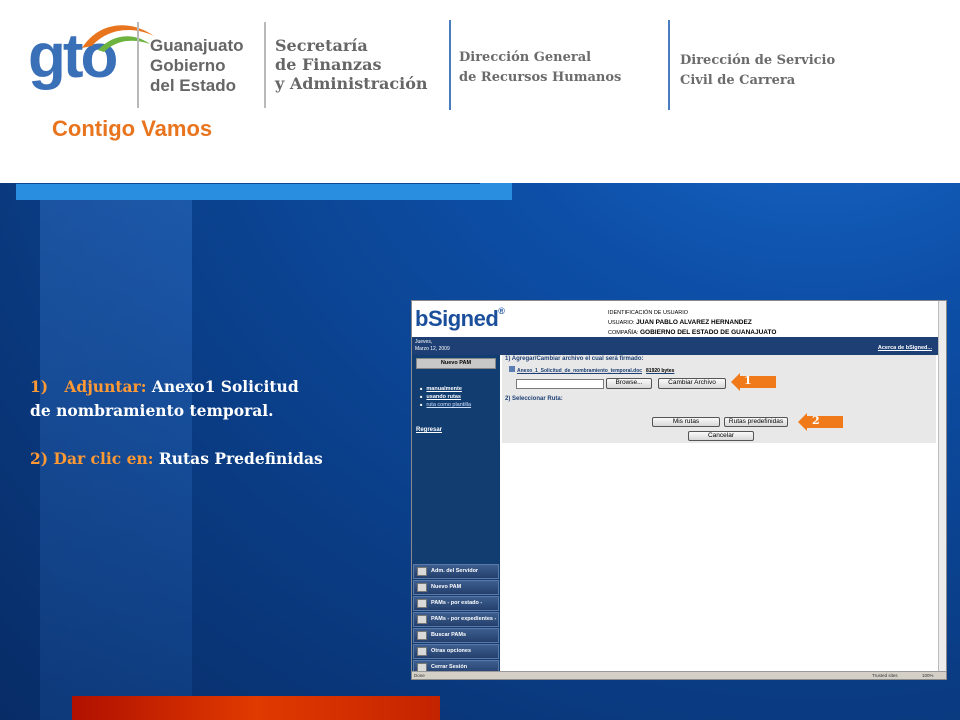 The image size is (960, 720). I want to click on secretaria-line: de Finanzas, so click(328, 64).